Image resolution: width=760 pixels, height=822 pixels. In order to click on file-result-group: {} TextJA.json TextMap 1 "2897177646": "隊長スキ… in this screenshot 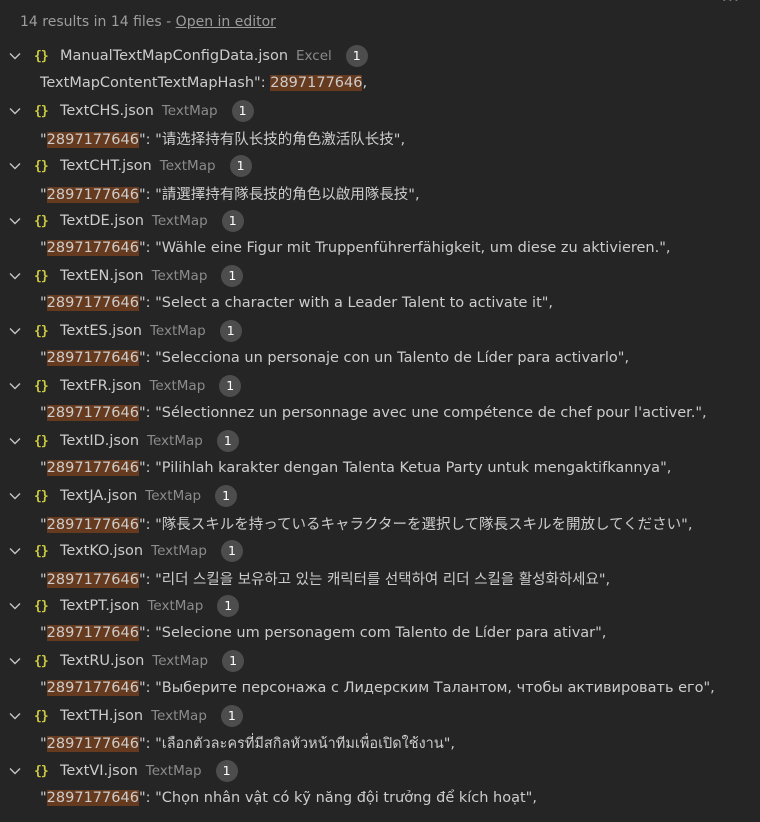, I will do `click(380, 511)`.